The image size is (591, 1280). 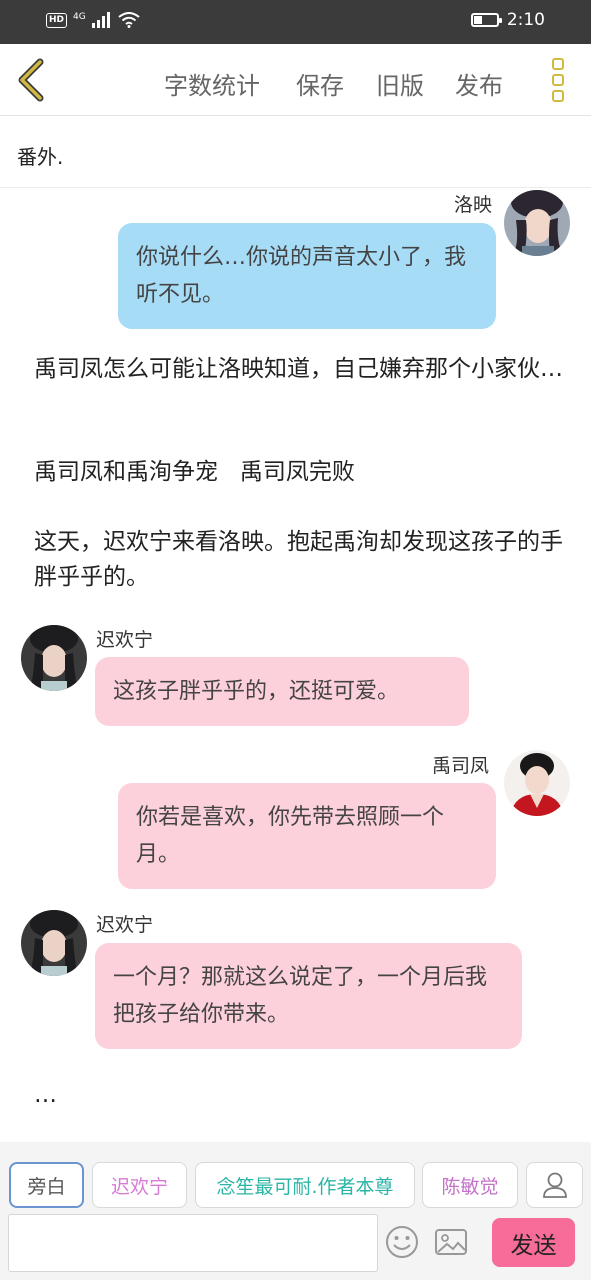 I want to click on image-button, so click(x=452, y=1242).